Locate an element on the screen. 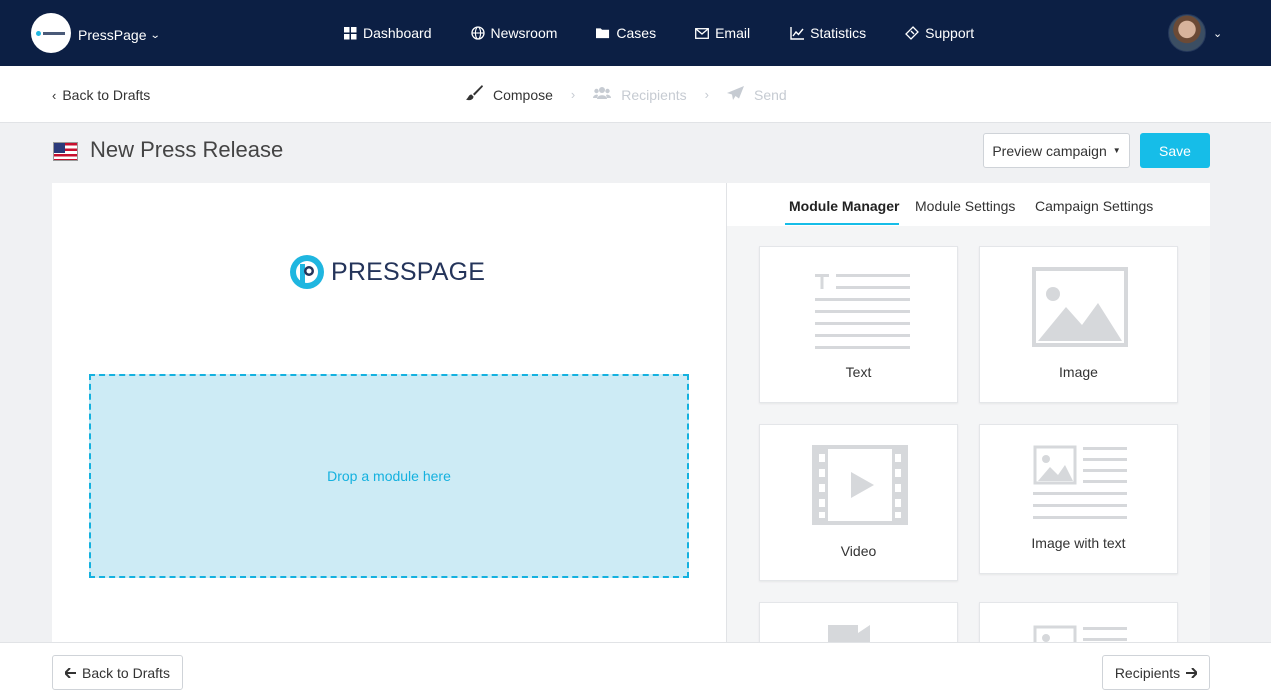 This screenshot has width=1271, height=699. nav-label: Statistics is located at coordinates (838, 33).